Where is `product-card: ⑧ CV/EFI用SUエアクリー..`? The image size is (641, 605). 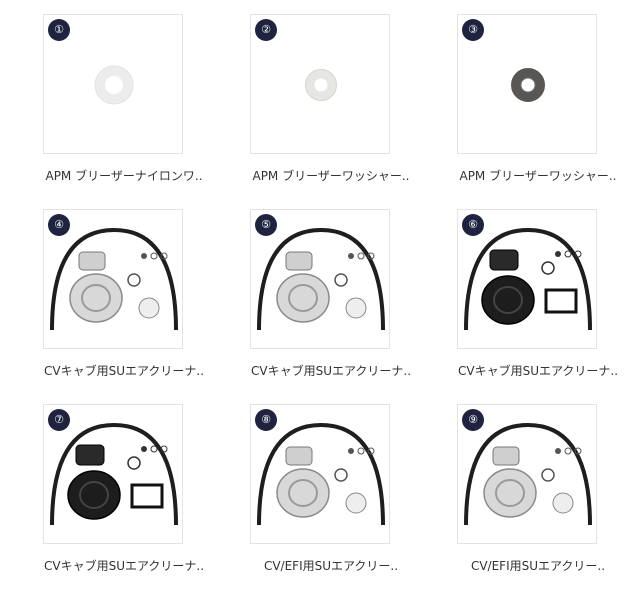
product-card: ⑧ CV/EFI用SUエアクリー.. is located at coordinates (331, 499).